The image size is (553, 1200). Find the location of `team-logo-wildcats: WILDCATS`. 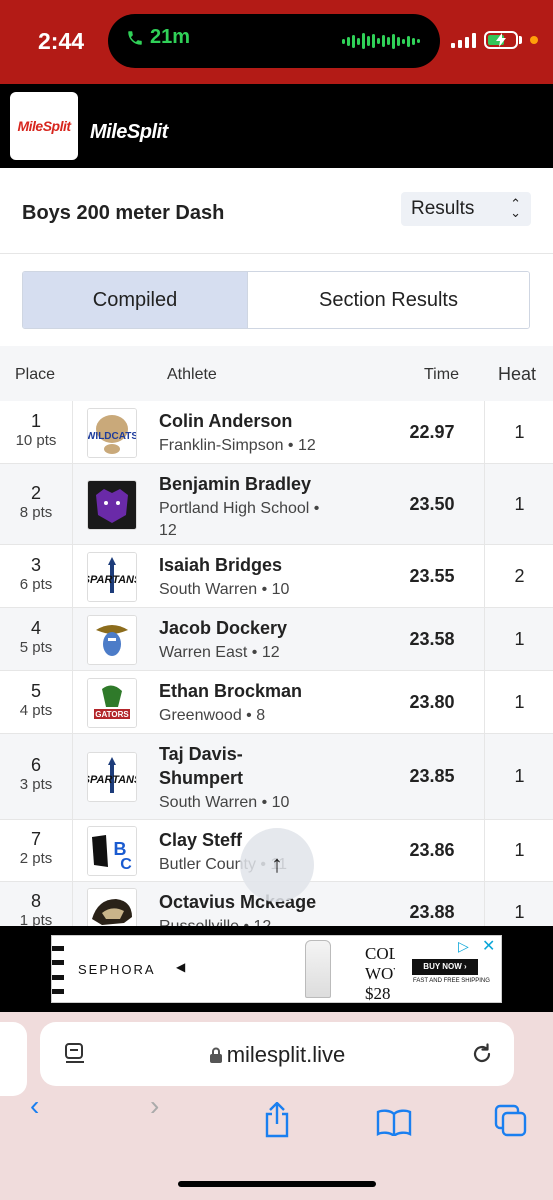

team-logo-wildcats: WILDCATS is located at coordinates (112, 433).